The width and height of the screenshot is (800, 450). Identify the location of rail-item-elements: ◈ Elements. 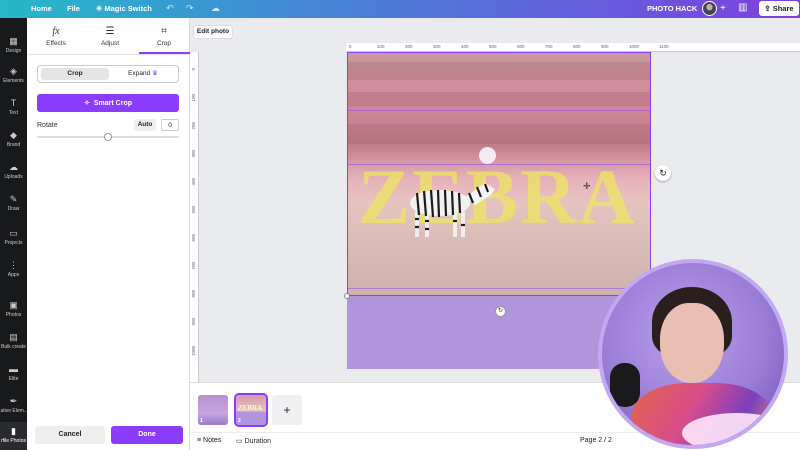
(13, 76).